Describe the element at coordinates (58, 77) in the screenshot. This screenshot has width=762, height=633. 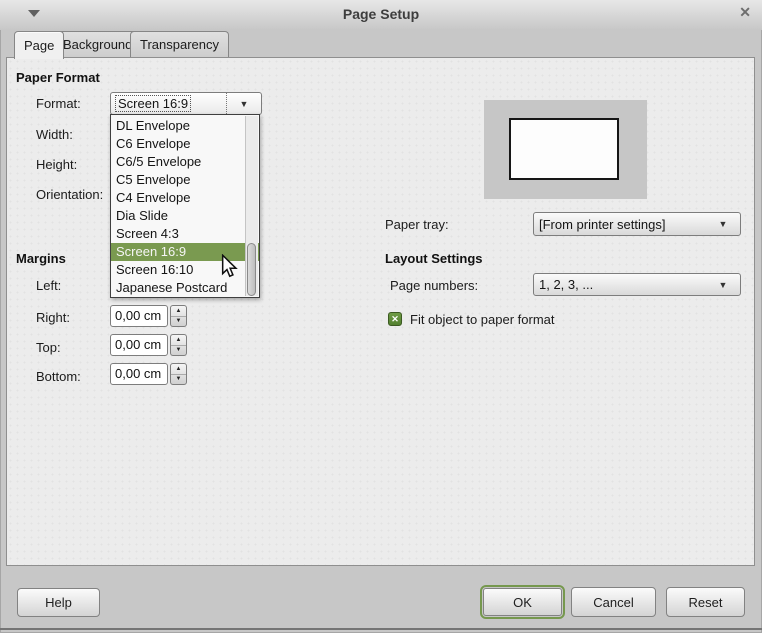
I see `section-title-paper-format: Paper Format` at that location.